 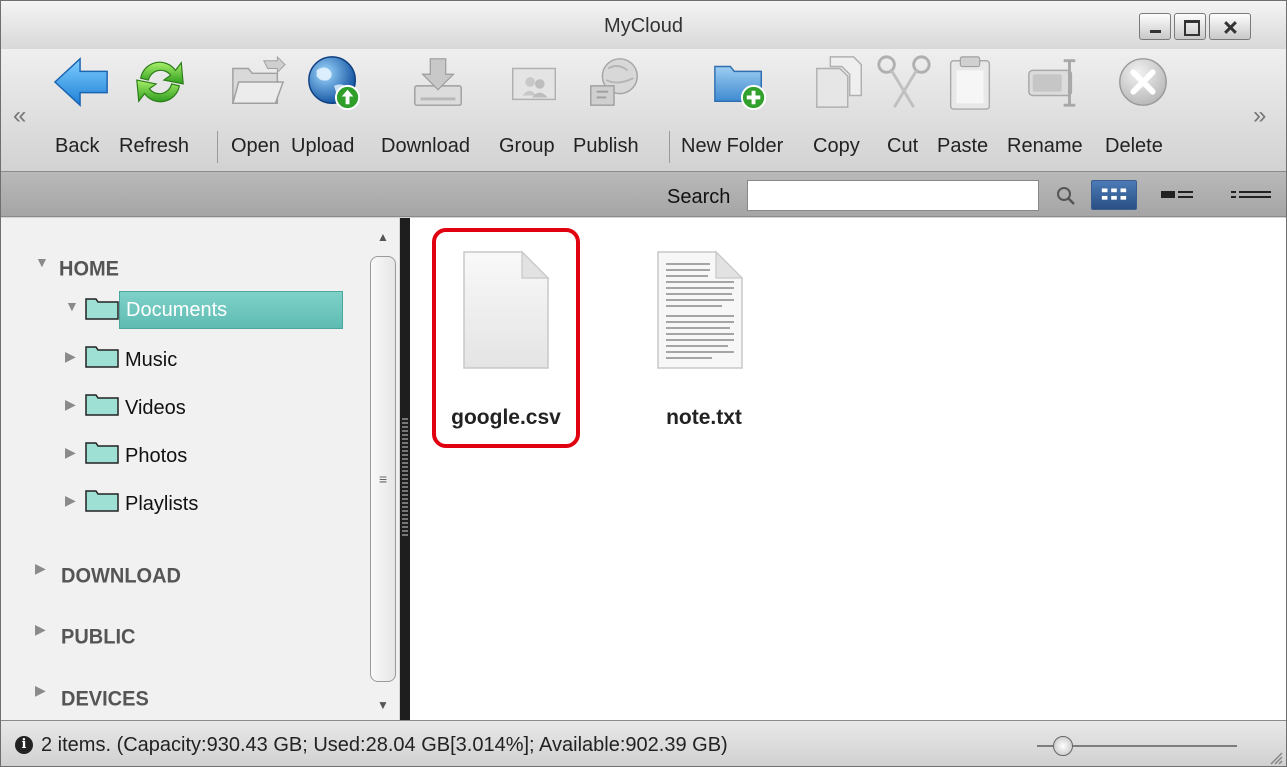 What do you see at coordinates (405, 478) in the screenshot?
I see `splitter-grip-icon` at bounding box center [405, 478].